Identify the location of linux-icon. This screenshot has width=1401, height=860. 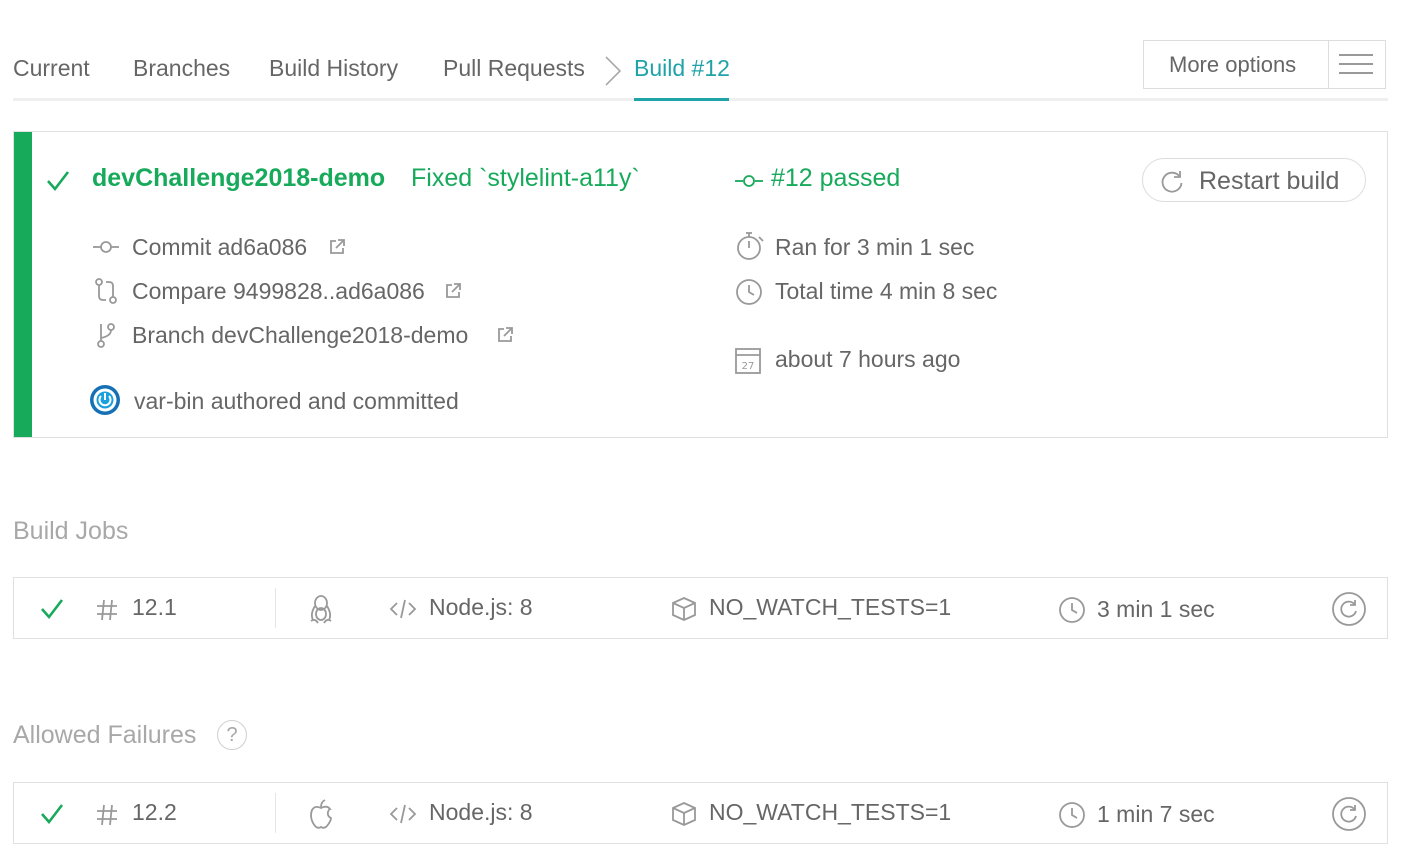
(321, 609).